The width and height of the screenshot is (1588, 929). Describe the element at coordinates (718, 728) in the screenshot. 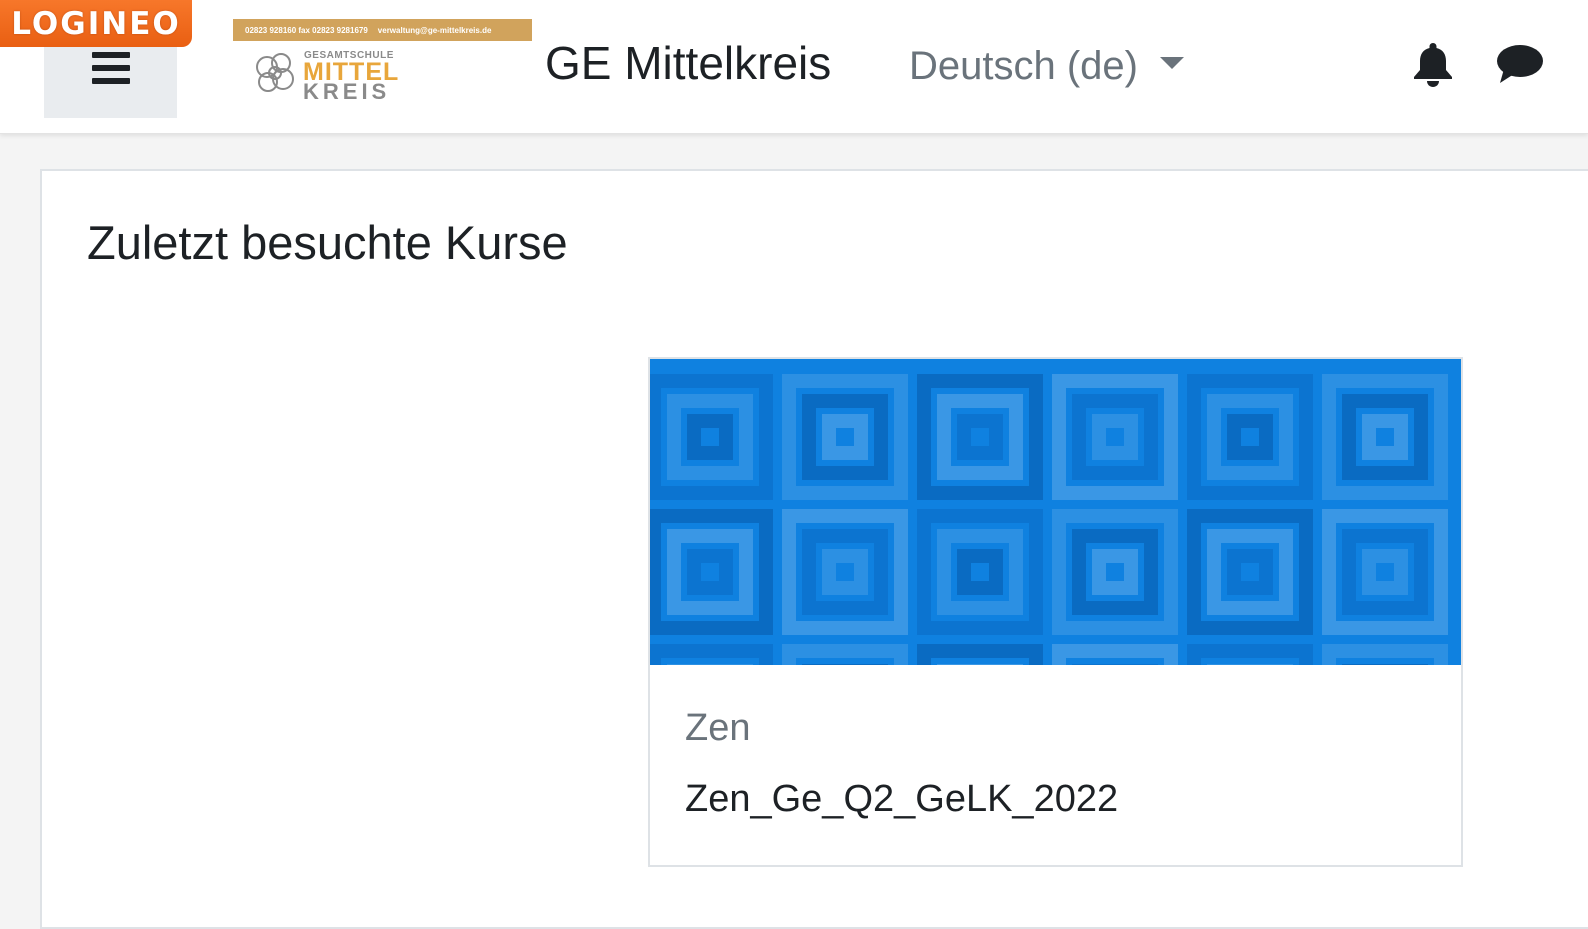

I see `course-category: Zen` at that location.